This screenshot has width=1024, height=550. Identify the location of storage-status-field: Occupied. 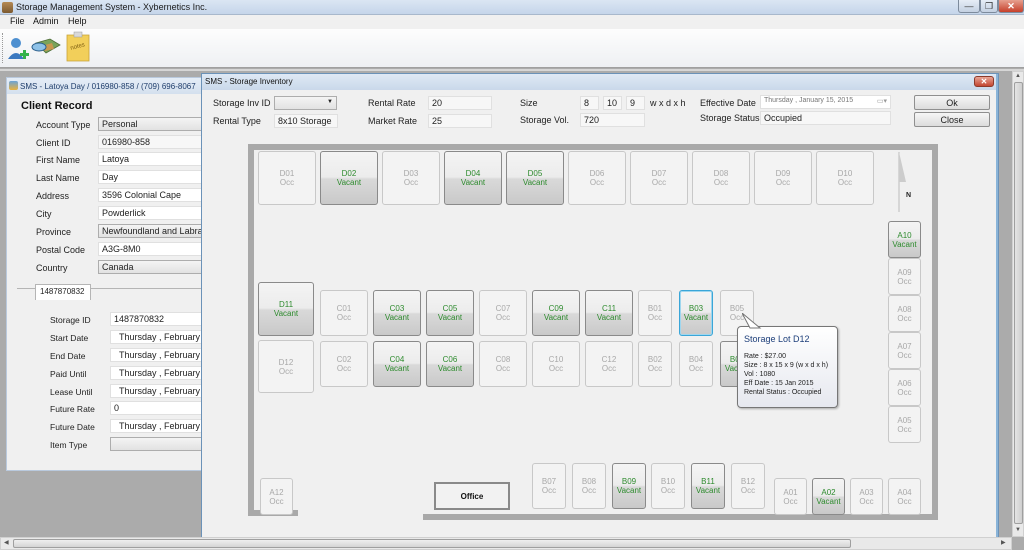
(825, 118).